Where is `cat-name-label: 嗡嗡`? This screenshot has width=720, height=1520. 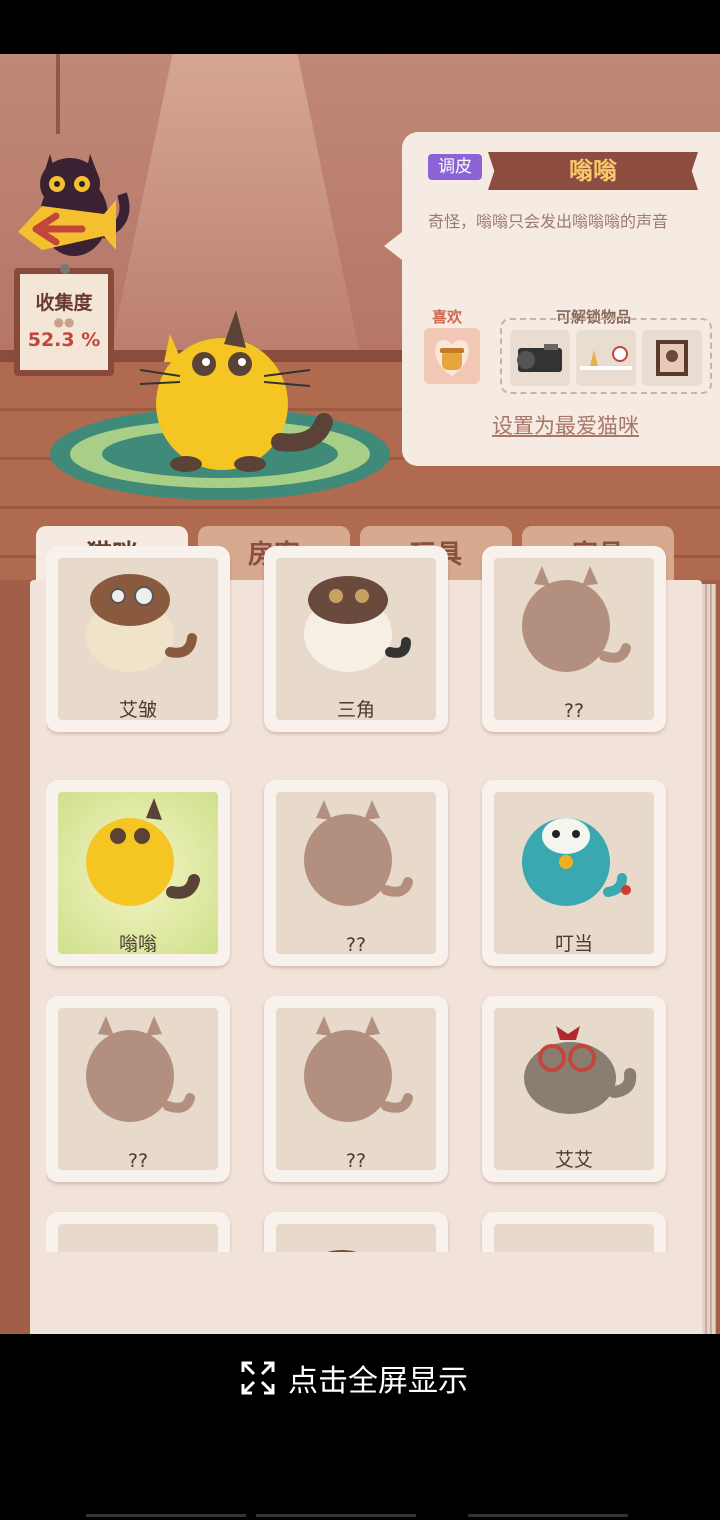 cat-name-label: 嗡嗡 is located at coordinates (137, 944).